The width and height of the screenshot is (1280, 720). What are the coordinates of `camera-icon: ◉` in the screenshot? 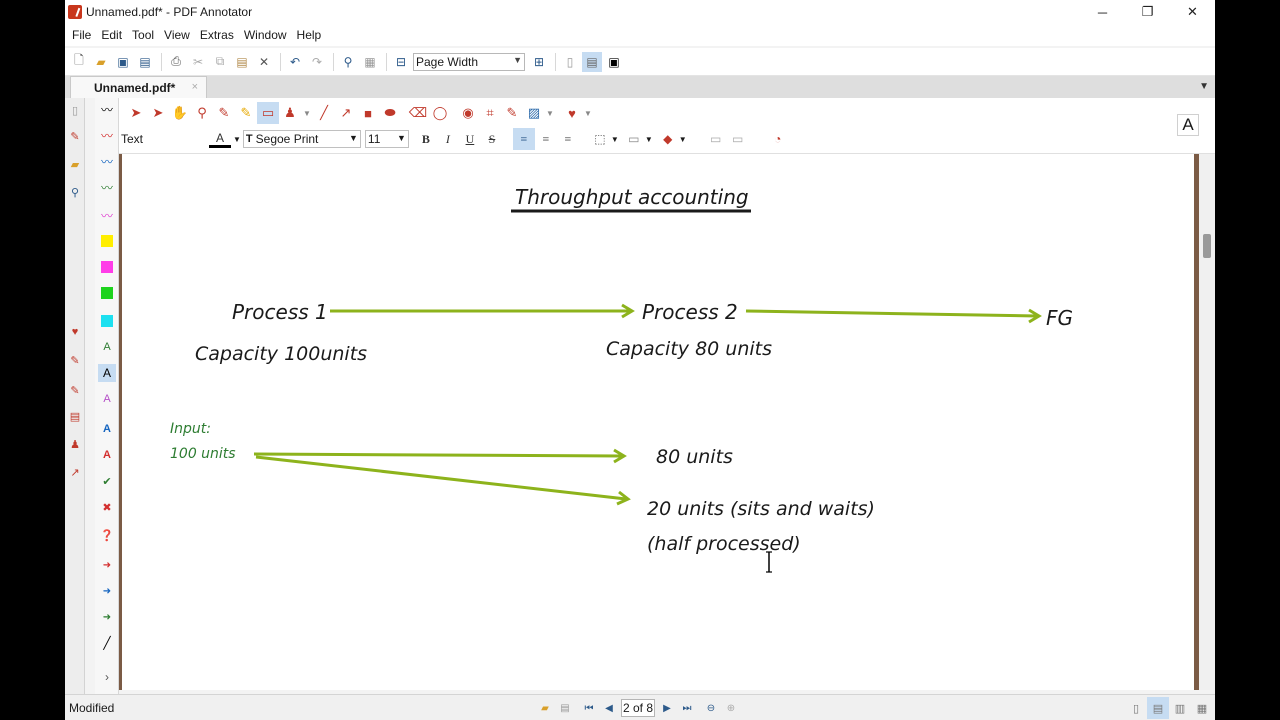 It's located at (468, 113).